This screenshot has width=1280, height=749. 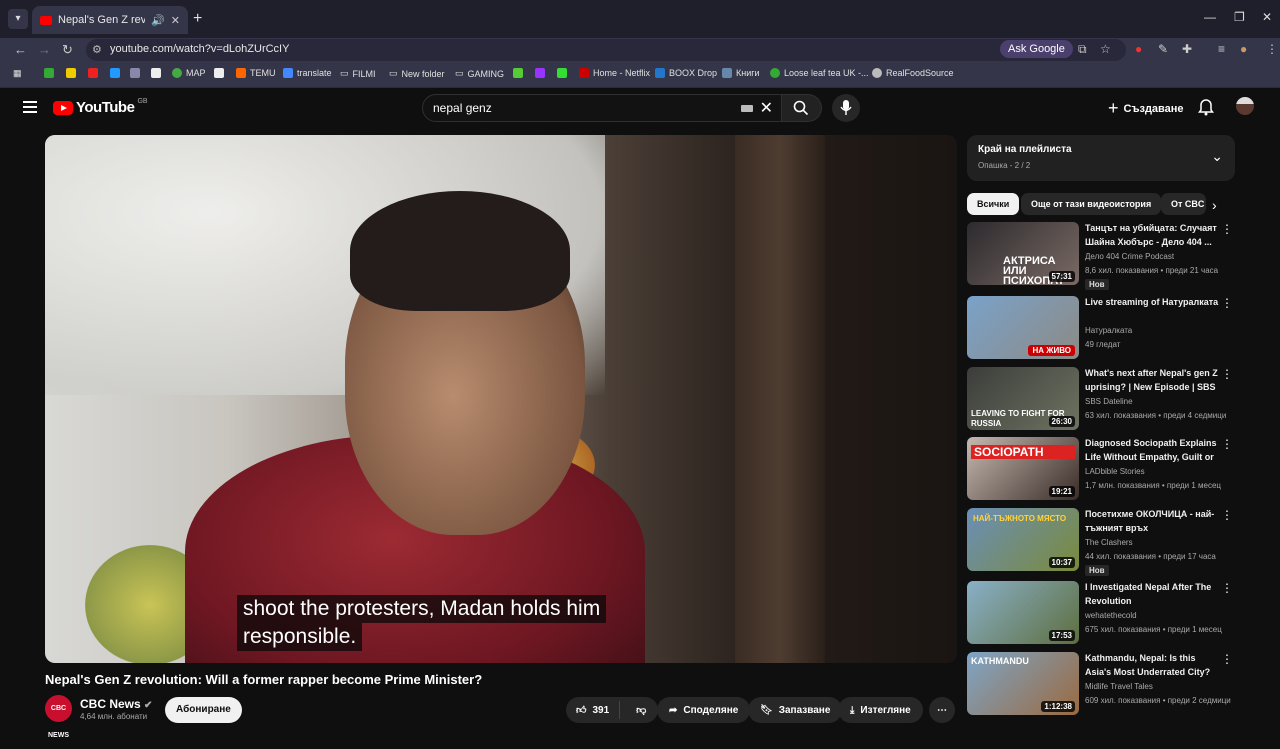 I want to click on chevron-down-icon: ⌄, so click(x=1217, y=156).